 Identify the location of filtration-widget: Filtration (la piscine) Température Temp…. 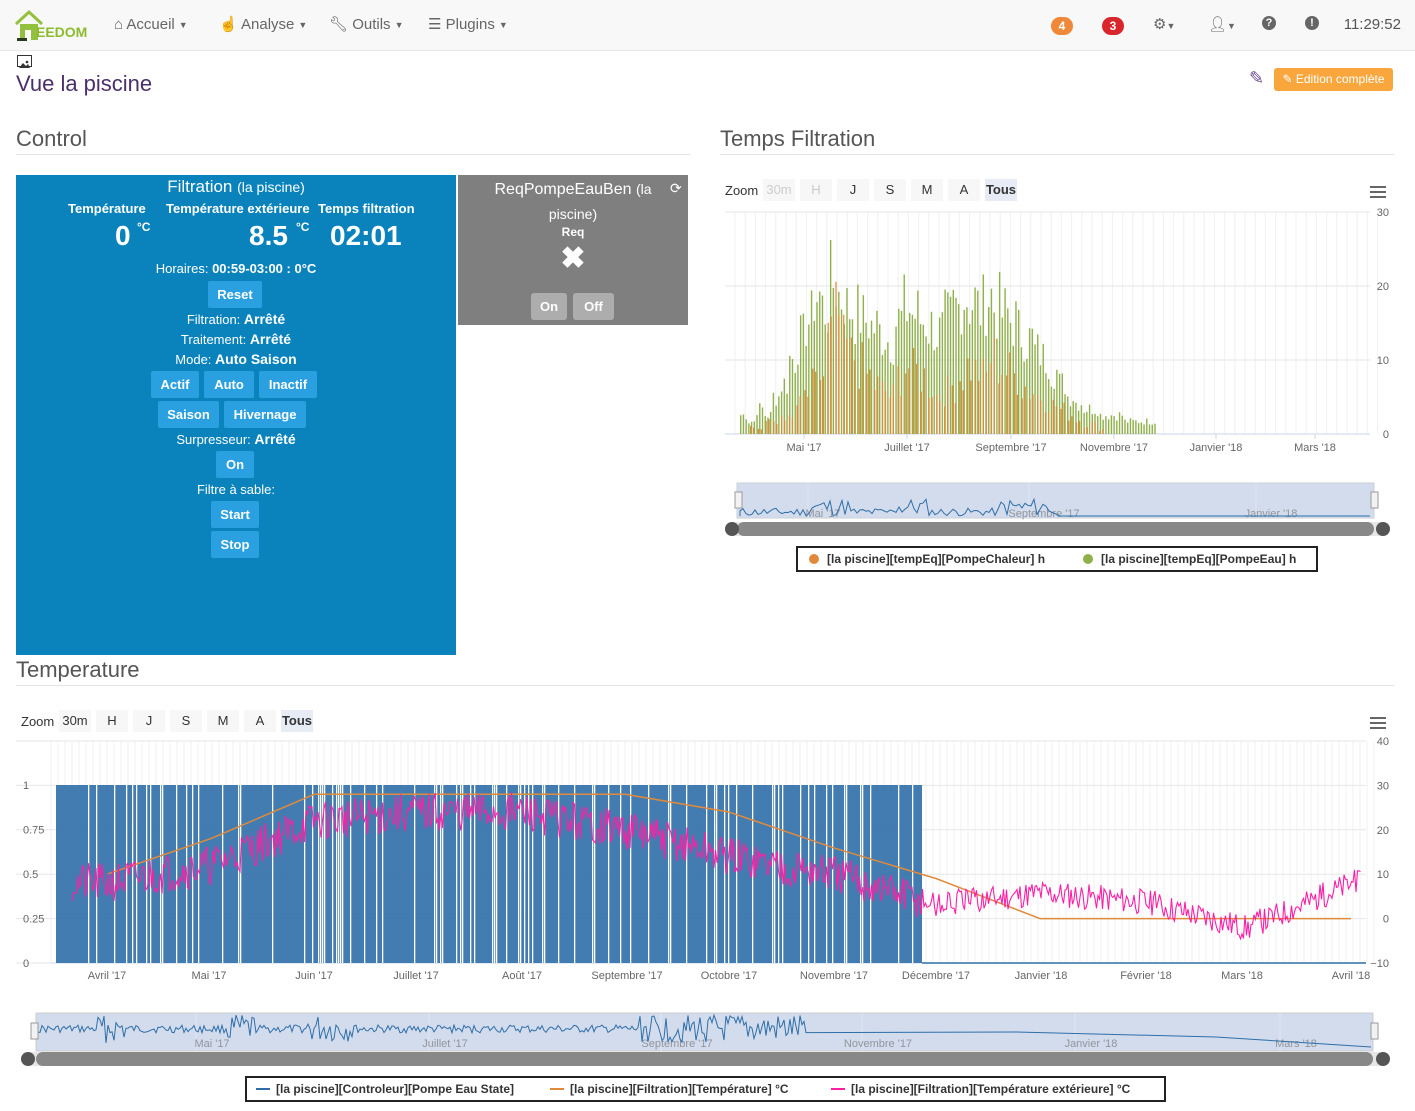
(236, 415).